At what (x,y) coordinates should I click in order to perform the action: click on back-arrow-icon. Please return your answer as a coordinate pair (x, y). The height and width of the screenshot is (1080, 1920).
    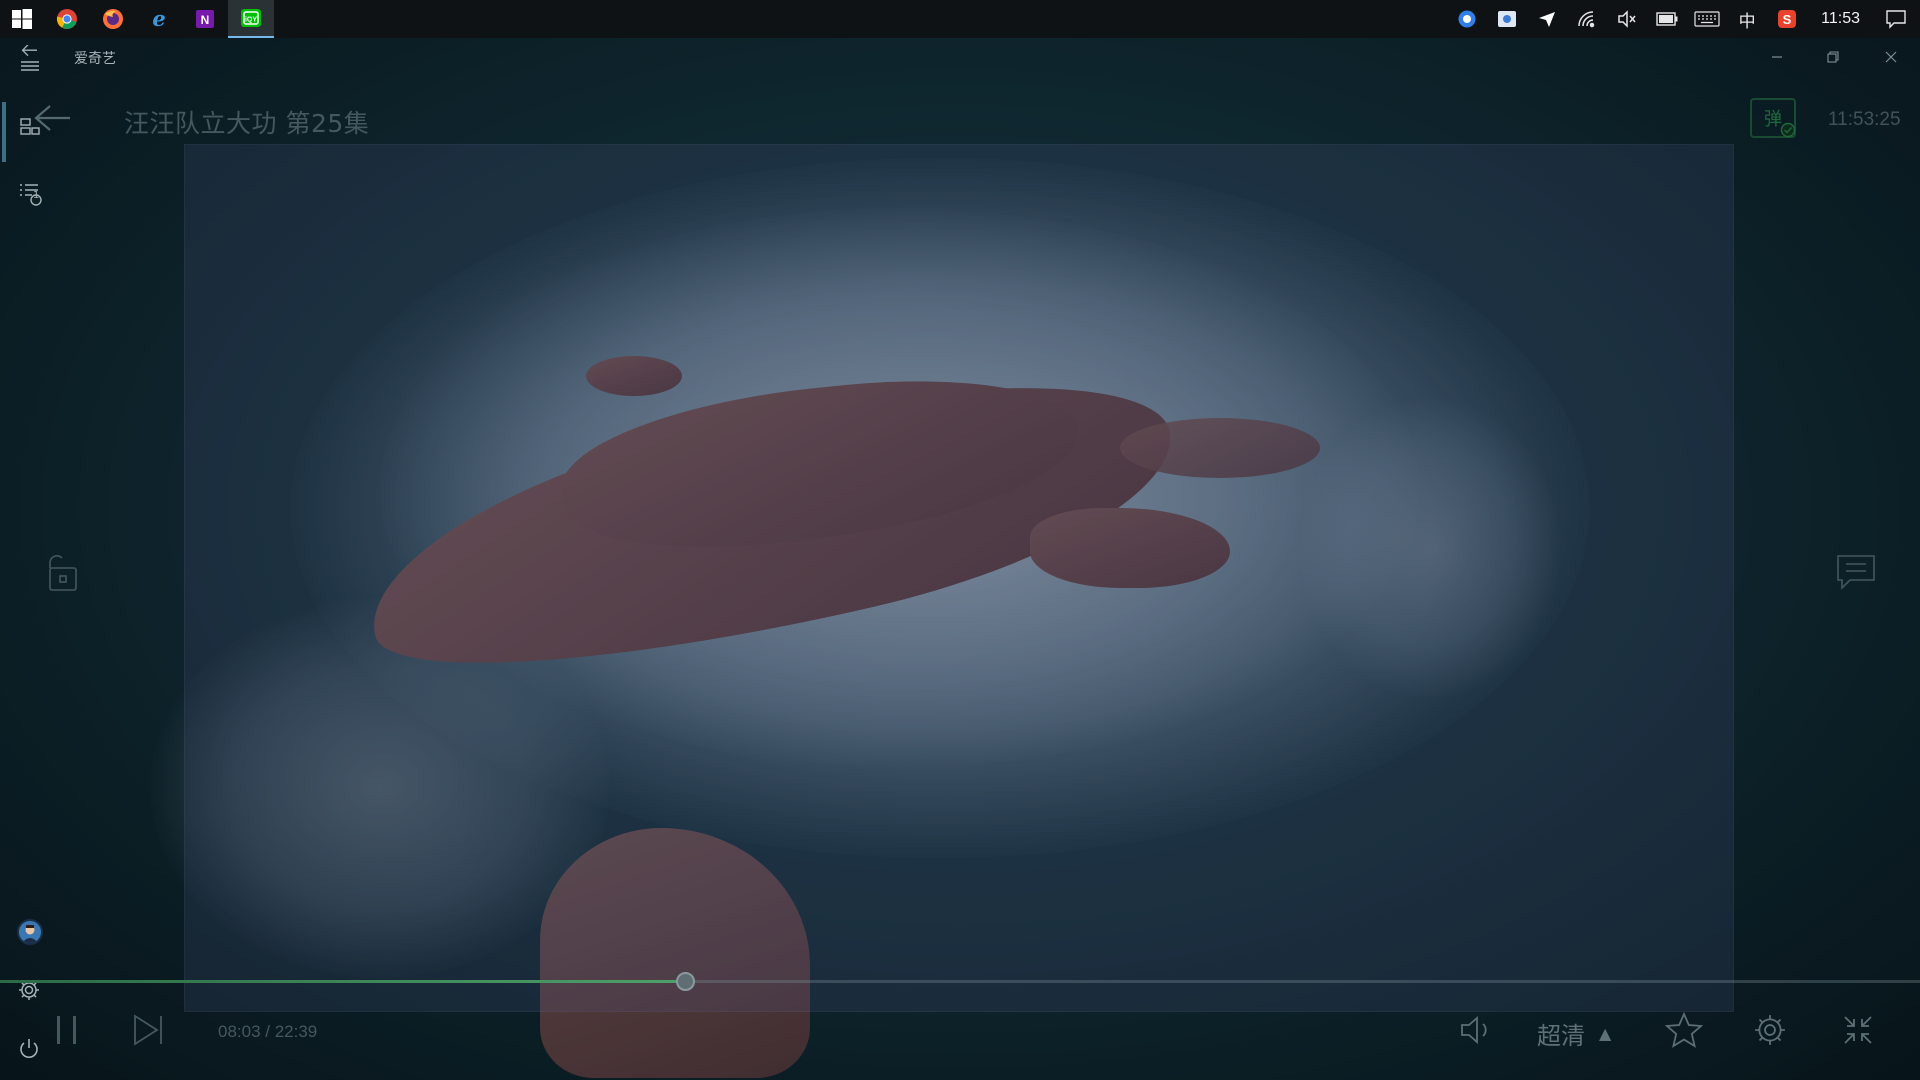
    Looking at the image, I should click on (52, 118).